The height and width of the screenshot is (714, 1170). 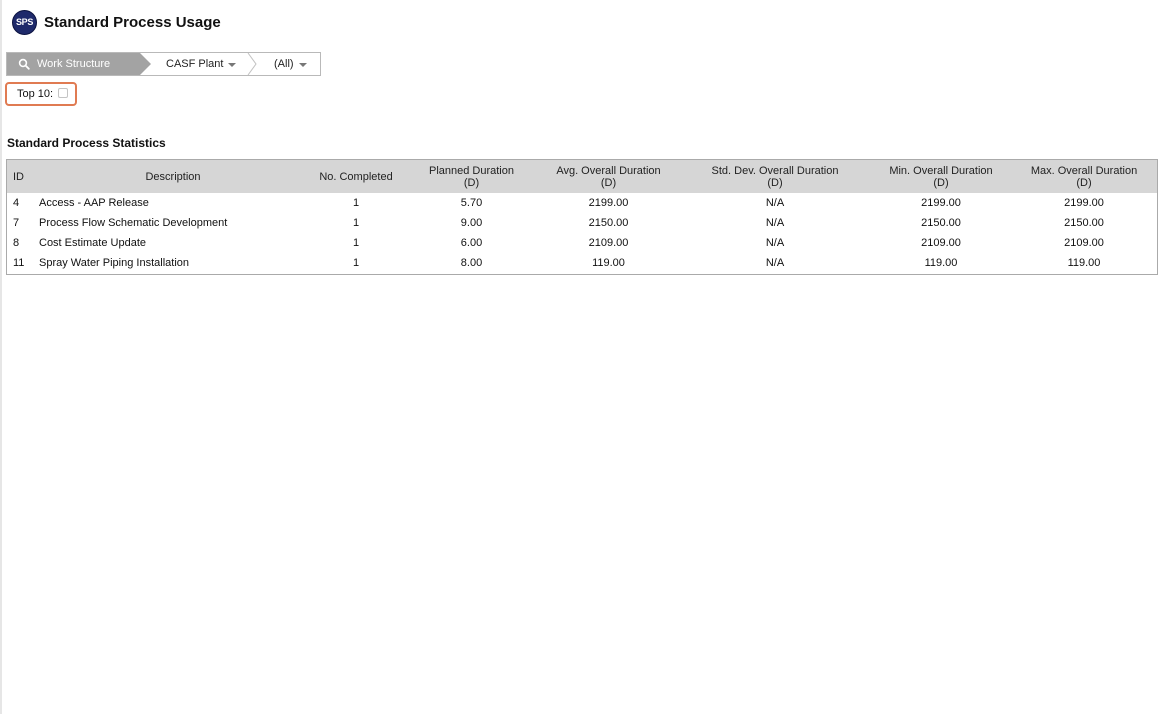 I want to click on breadcrumb-plant-label: CASF Plant, so click(x=195, y=64).